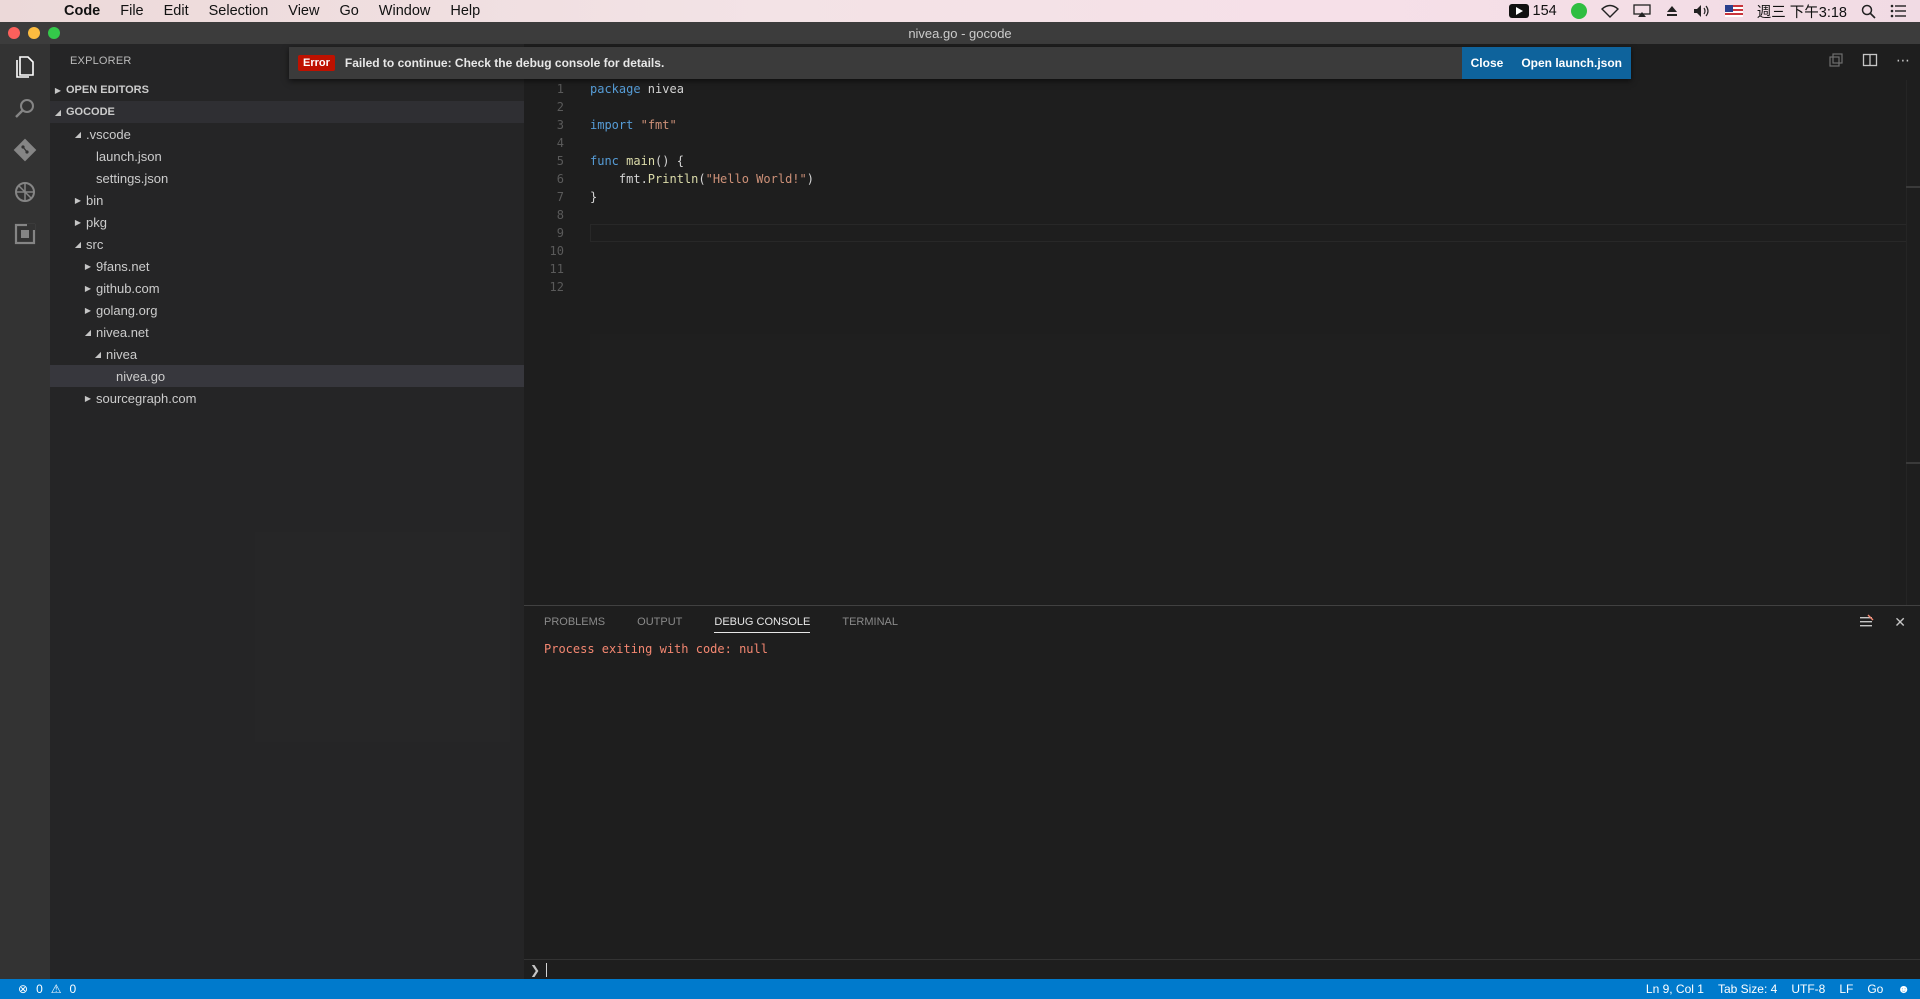 The height and width of the screenshot is (999, 1920). I want to click on cursor-position: Ln 9, Col 1, so click(1675, 989).